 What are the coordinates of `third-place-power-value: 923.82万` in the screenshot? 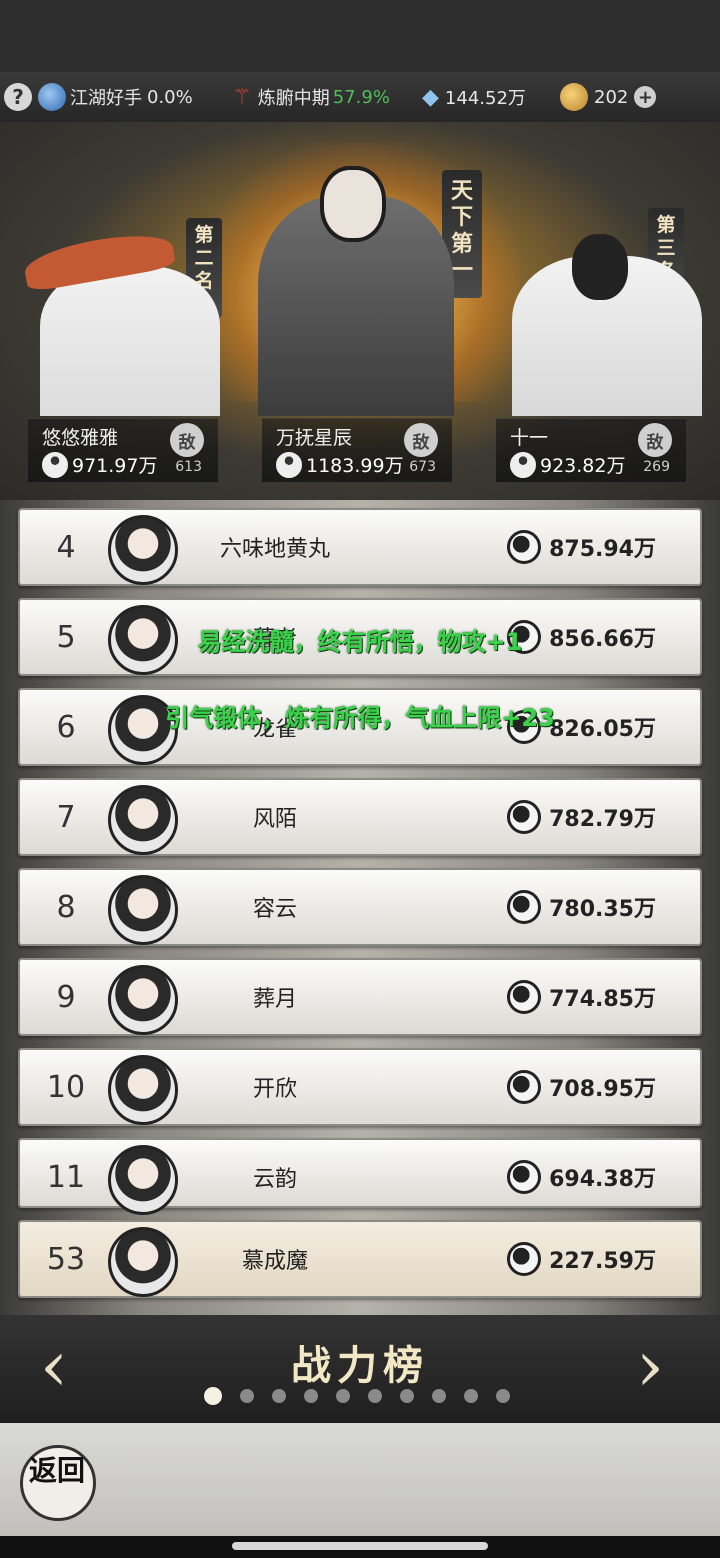 It's located at (583, 466).